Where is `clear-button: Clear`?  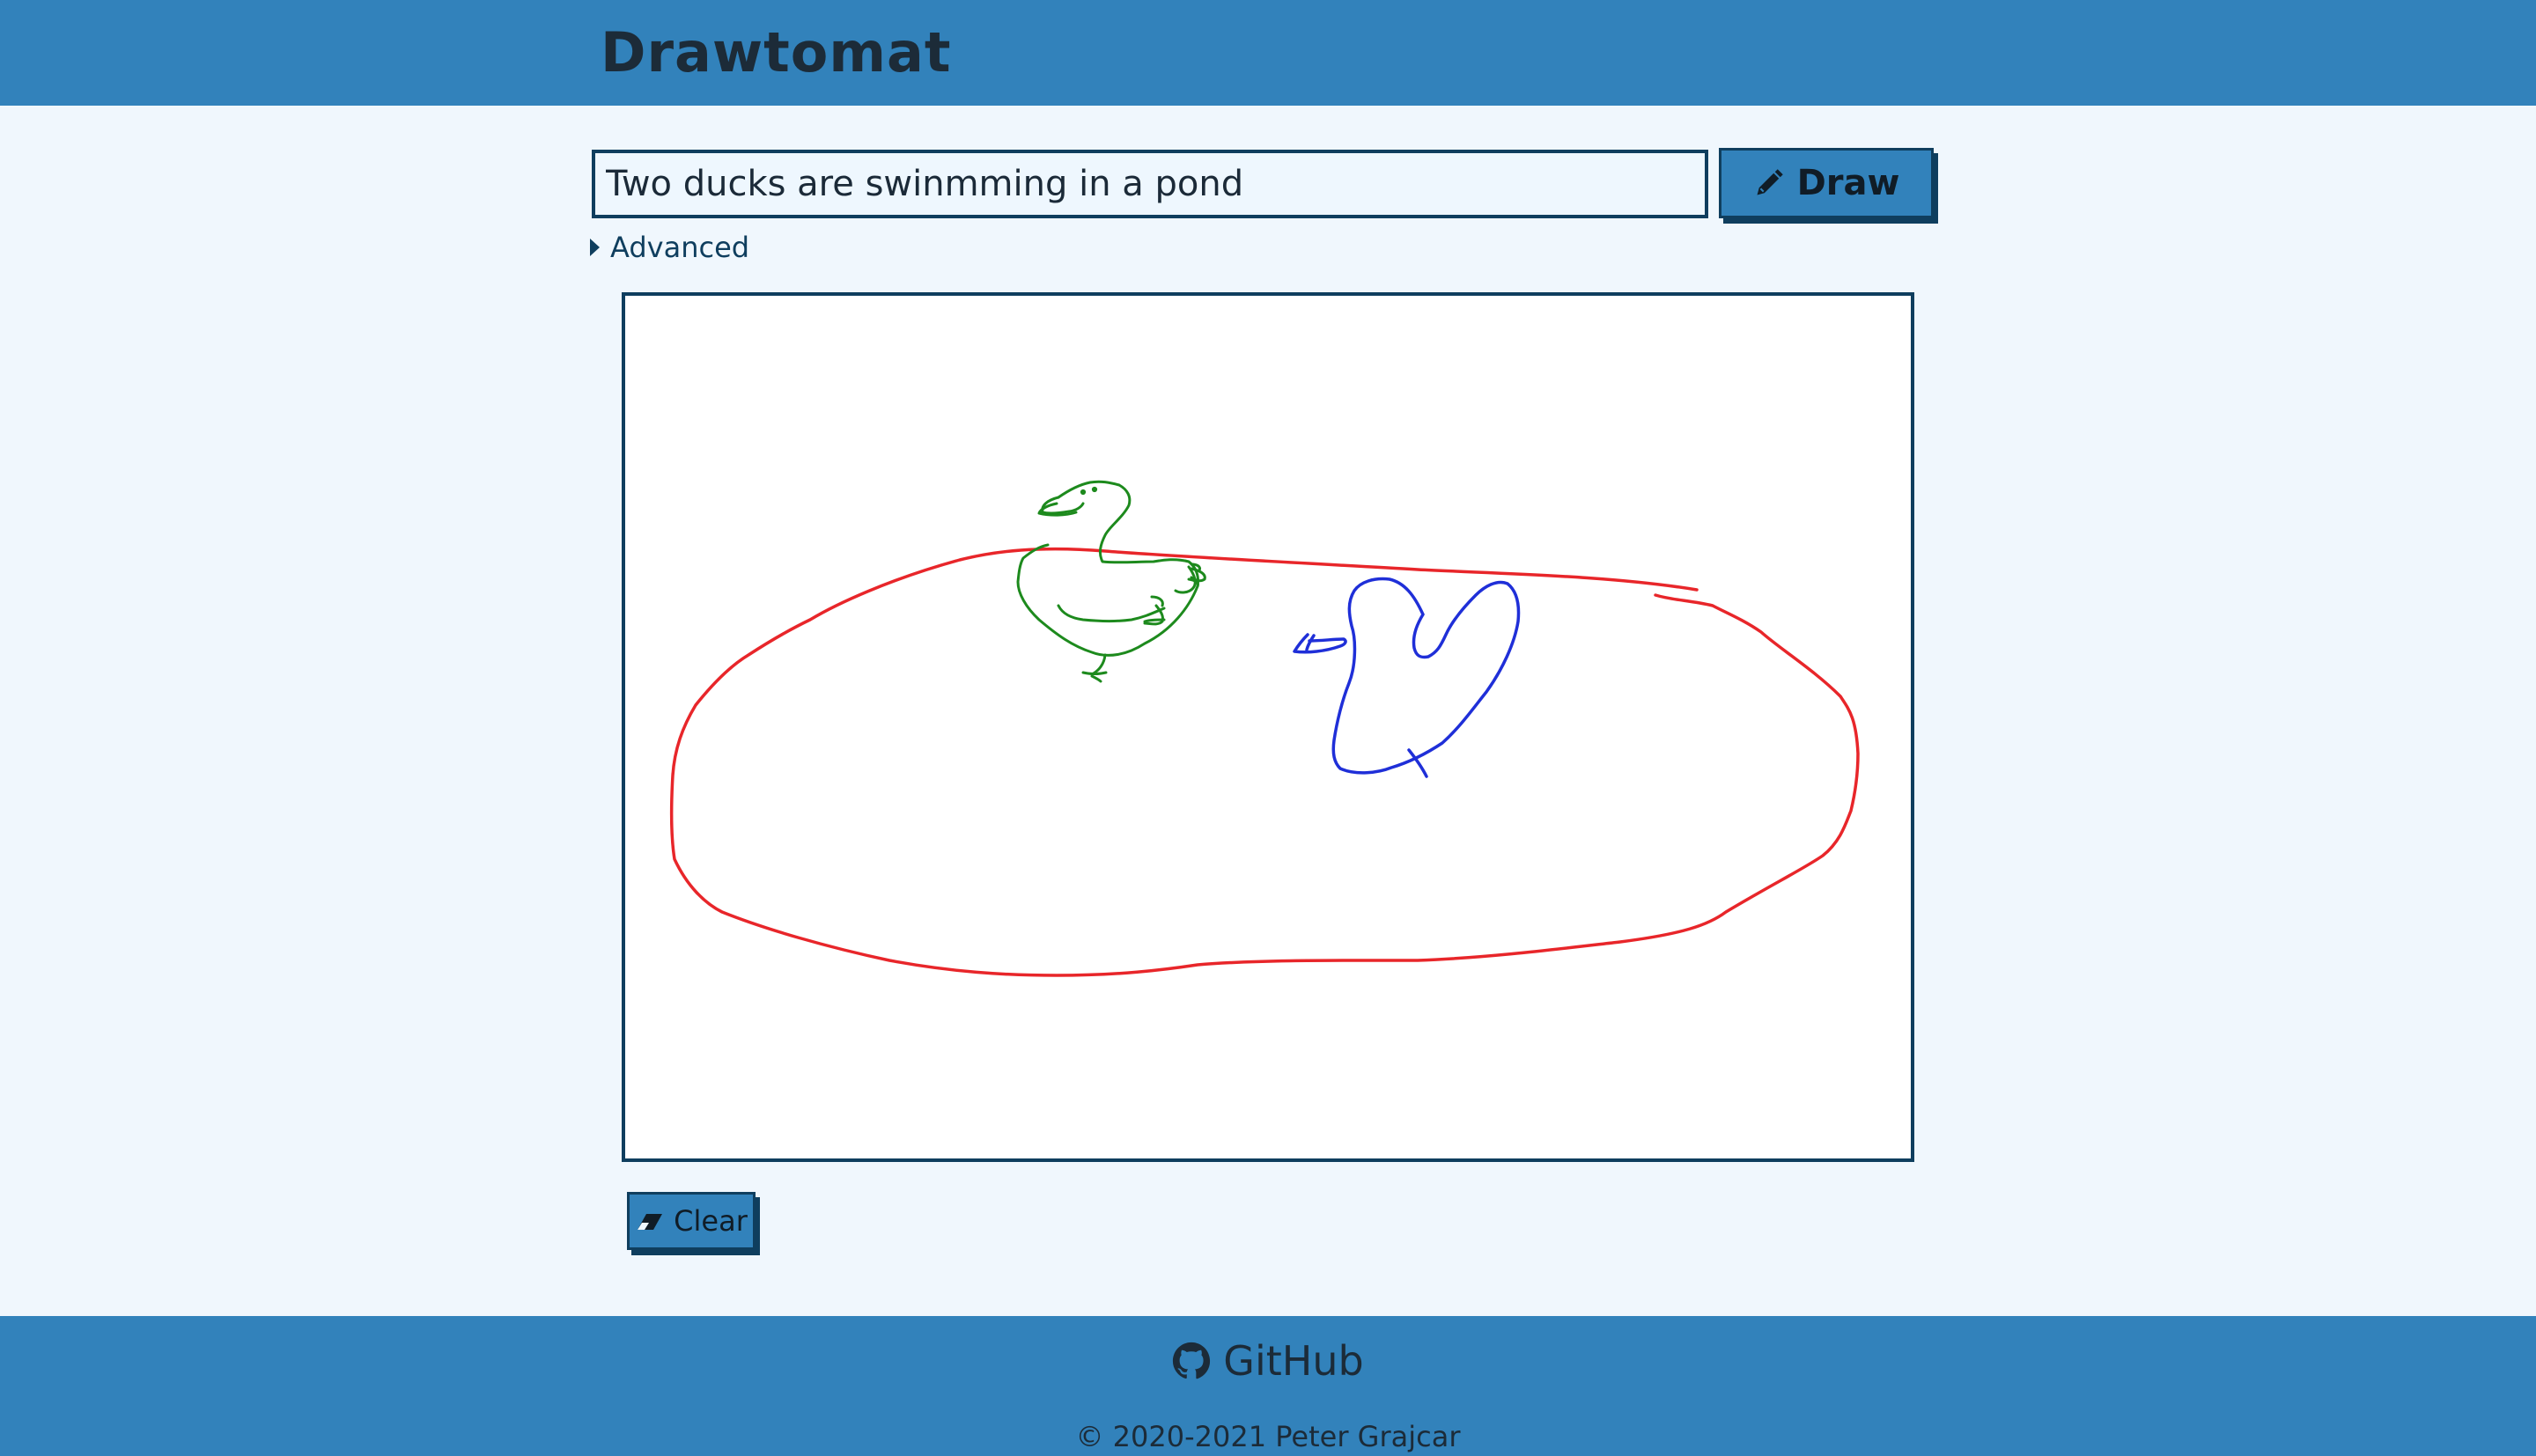
clear-button: Clear is located at coordinates (691, 1221).